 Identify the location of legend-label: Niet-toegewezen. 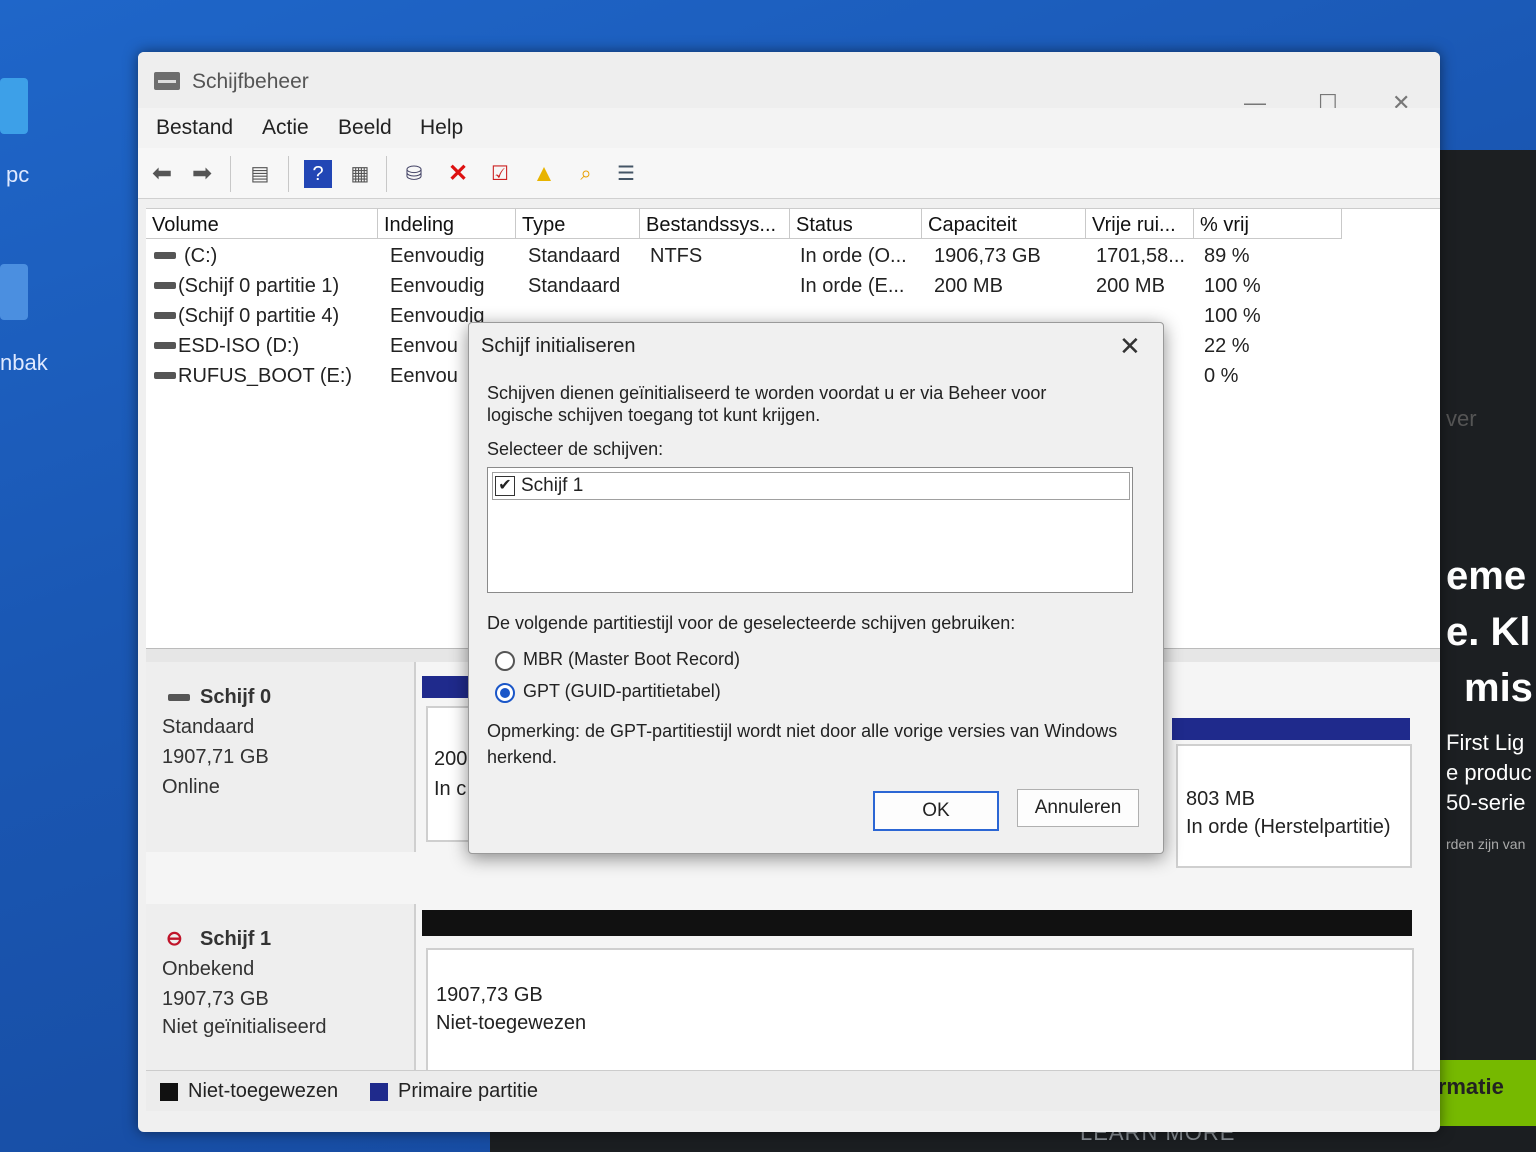
(263, 1091).